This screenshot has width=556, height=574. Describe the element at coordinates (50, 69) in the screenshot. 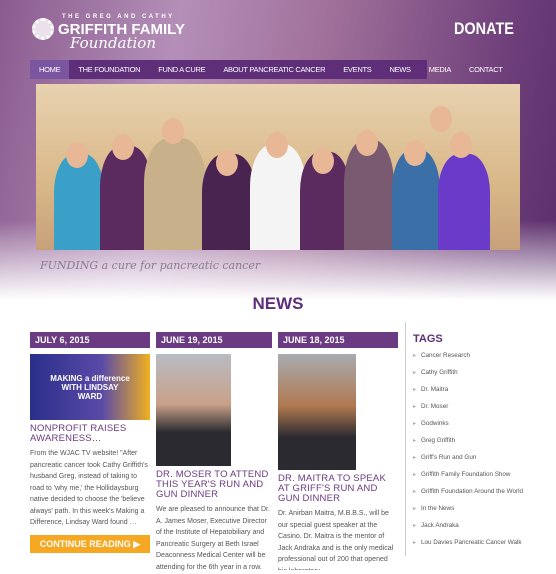

I see `nav-home: HOME` at that location.